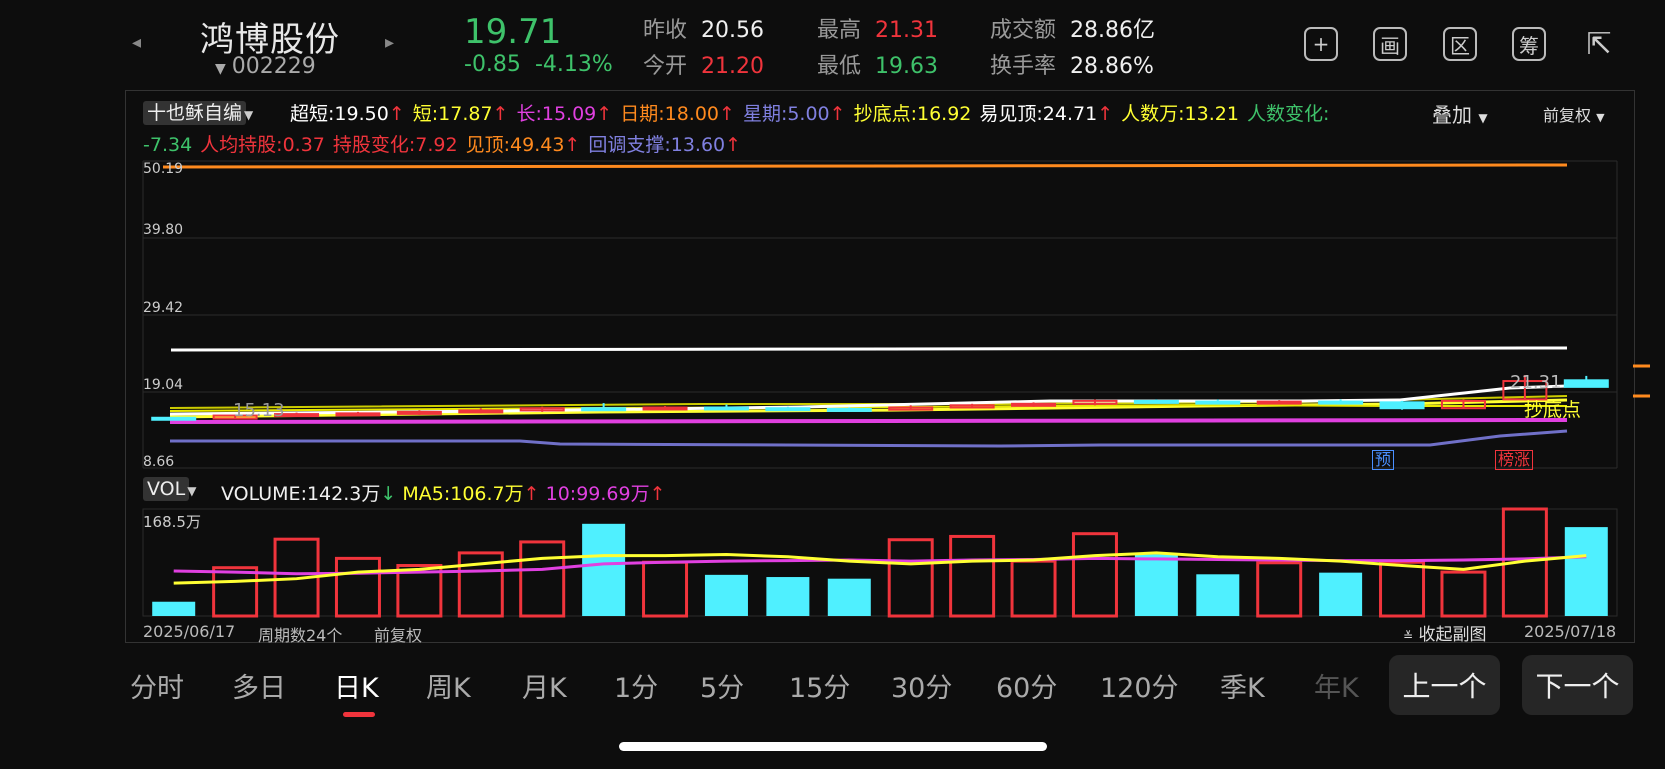  What do you see at coordinates (1553, 410) in the screenshot?
I see `signal-label: 抄底点` at bounding box center [1553, 410].